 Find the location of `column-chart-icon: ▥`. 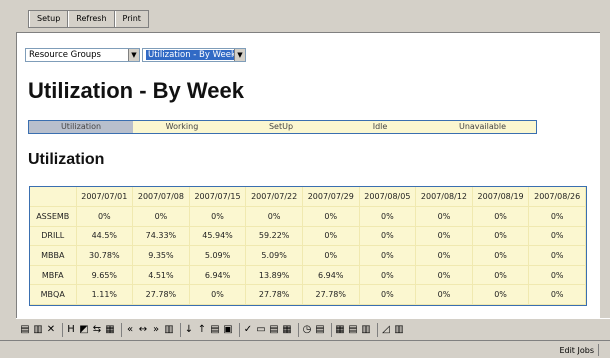

column-chart-icon: ▥ is located at coordinates (399, 330).